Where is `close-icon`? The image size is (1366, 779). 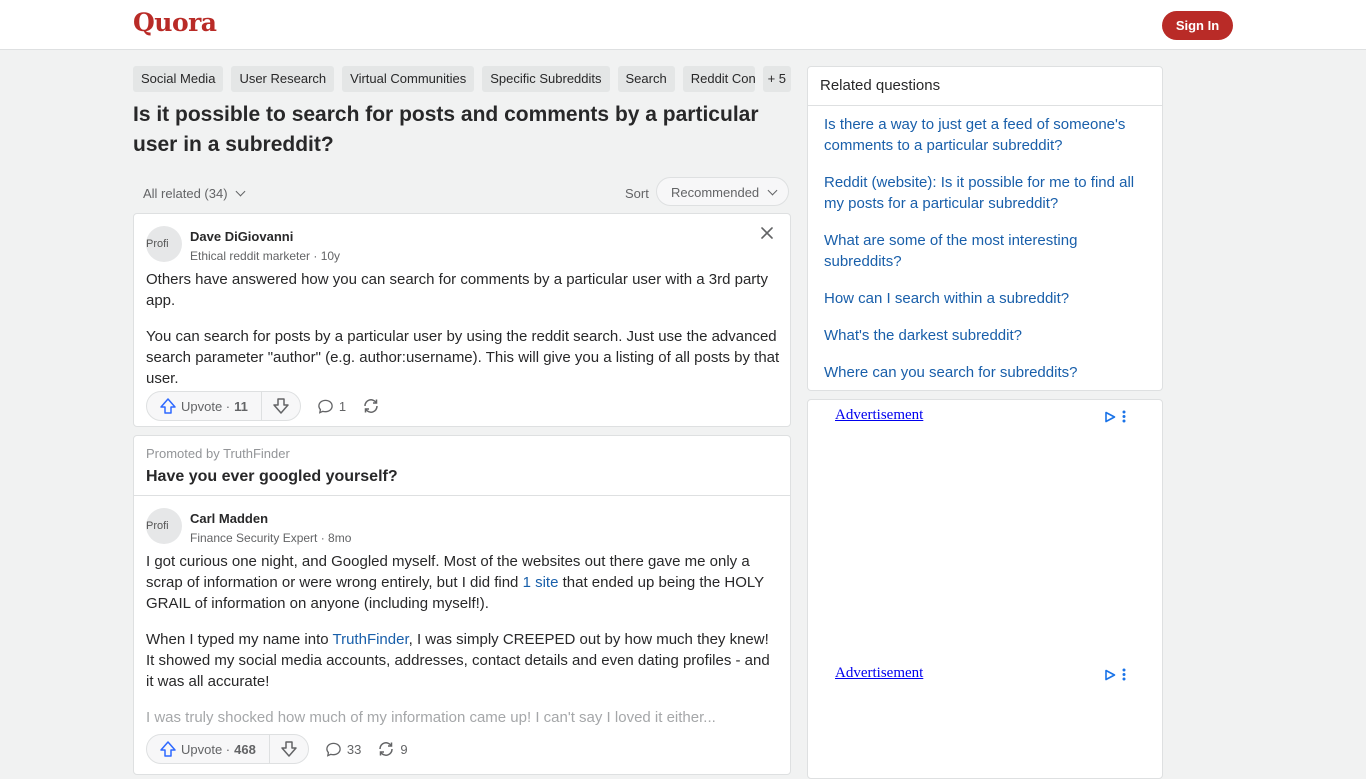 close-icon is located at coordinates (767, 234).